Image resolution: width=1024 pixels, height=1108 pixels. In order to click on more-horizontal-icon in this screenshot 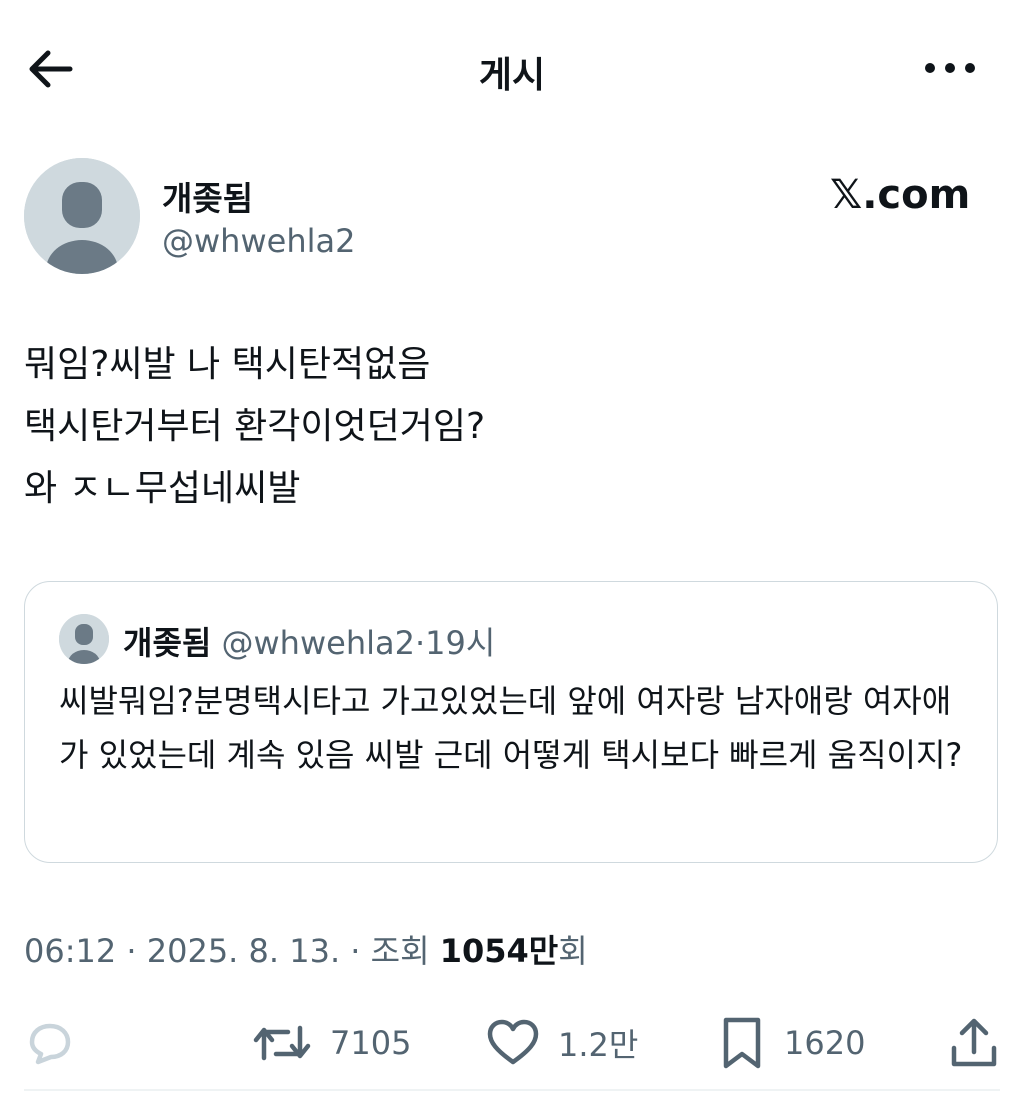, I will do `click(950, 68)`.